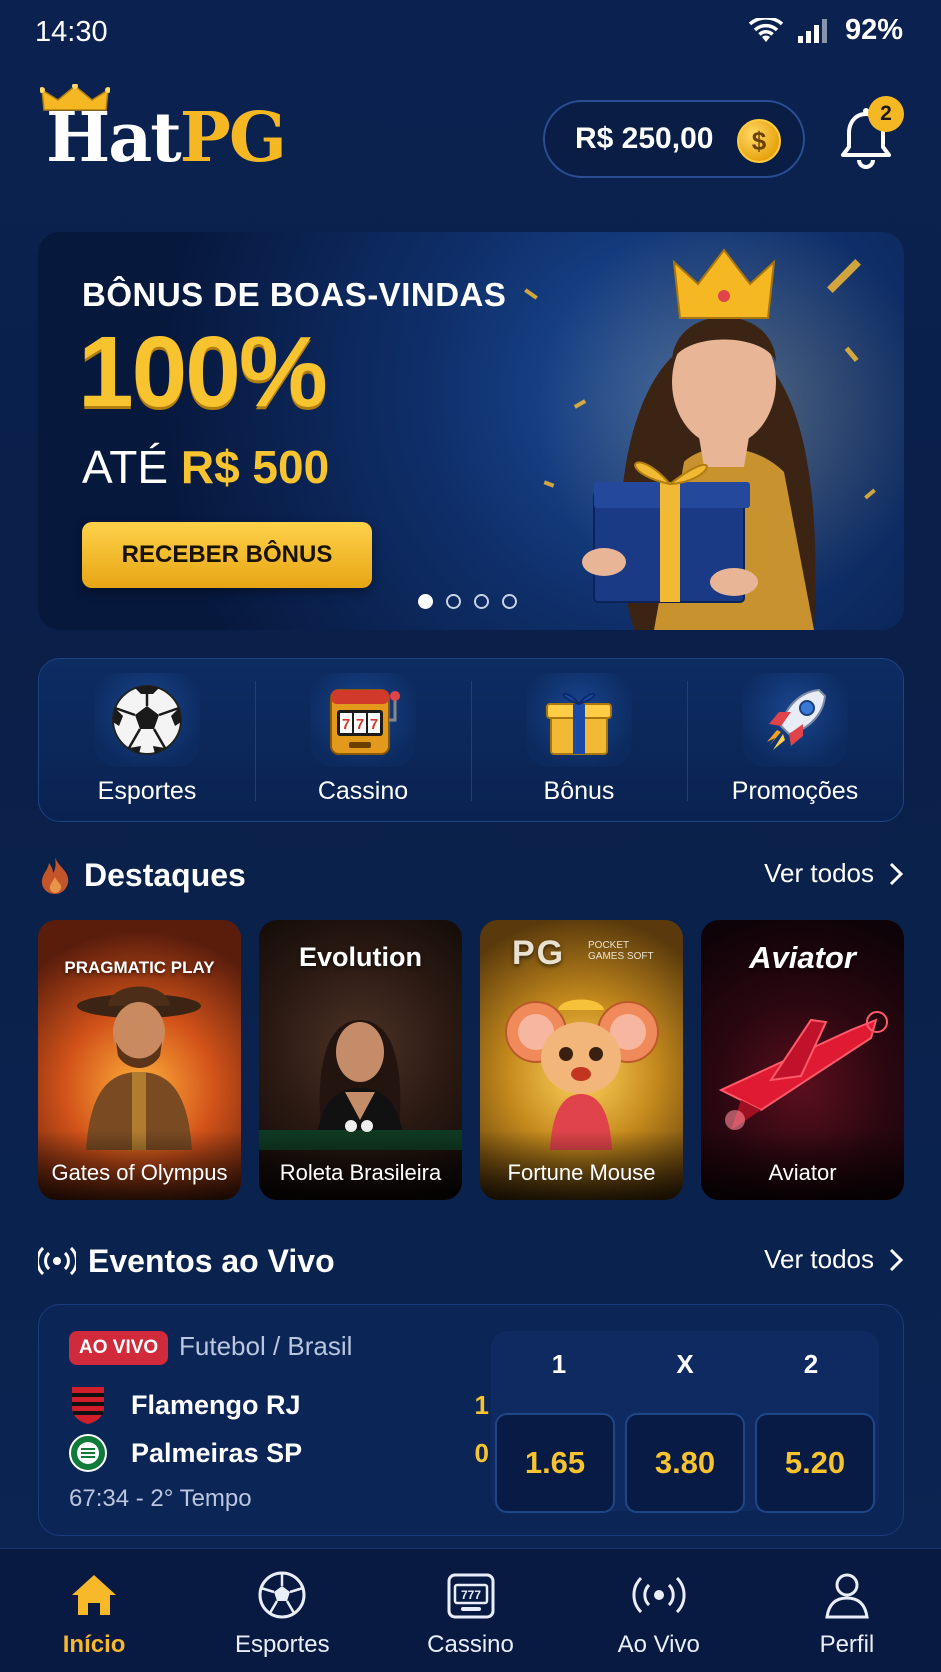  What do you see at coordinates (685, 1463) in the screenshot?
I see `odd-button-draw: 3.80` at bounding box center [685, 1463].